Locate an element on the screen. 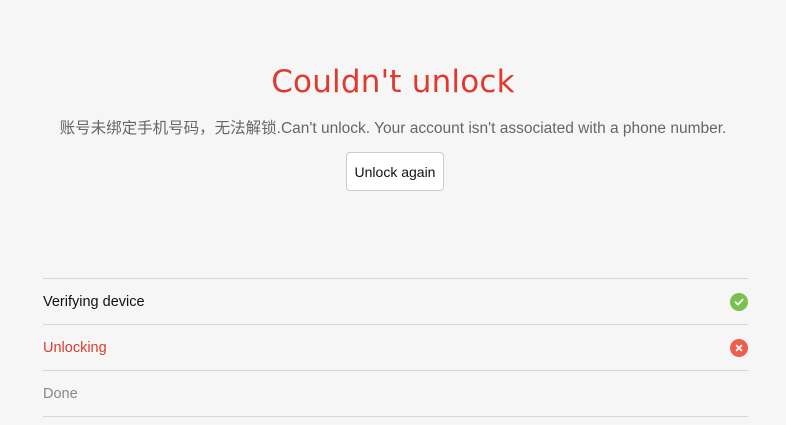 The image size is (786, 425). step-unlocking: Unlocking is located at coordinates (395, 348).